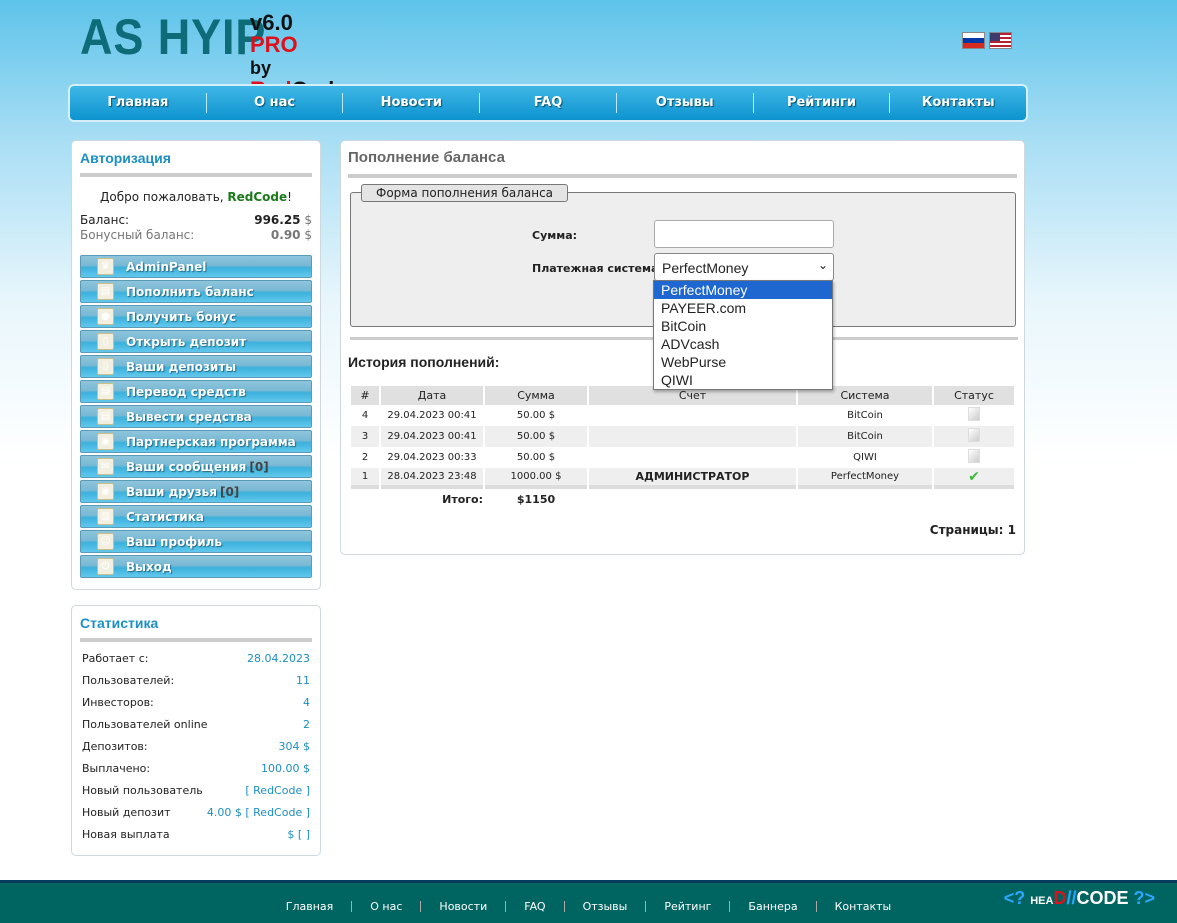 The height and width of the screenshot is (923, 1177). What do you see at coordinates (1000, 40) in the screenshot?
I see `us-flag-icon` at bounding box center [1000, 40].